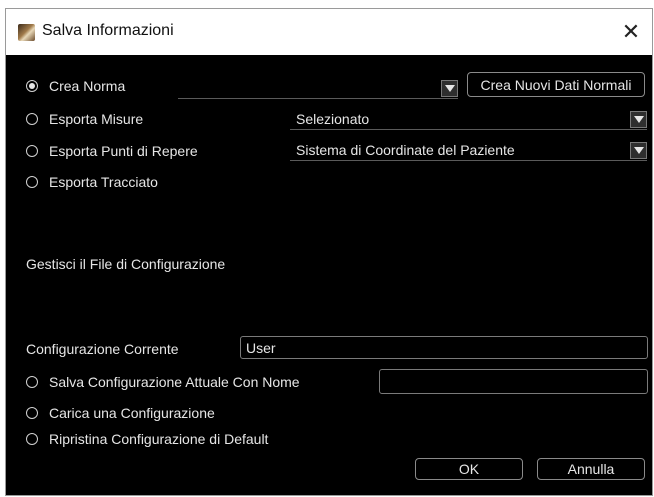 The height and width of the screenshot is (497, 654). I want to click on radio-esporta-punti, so click(32, 151).